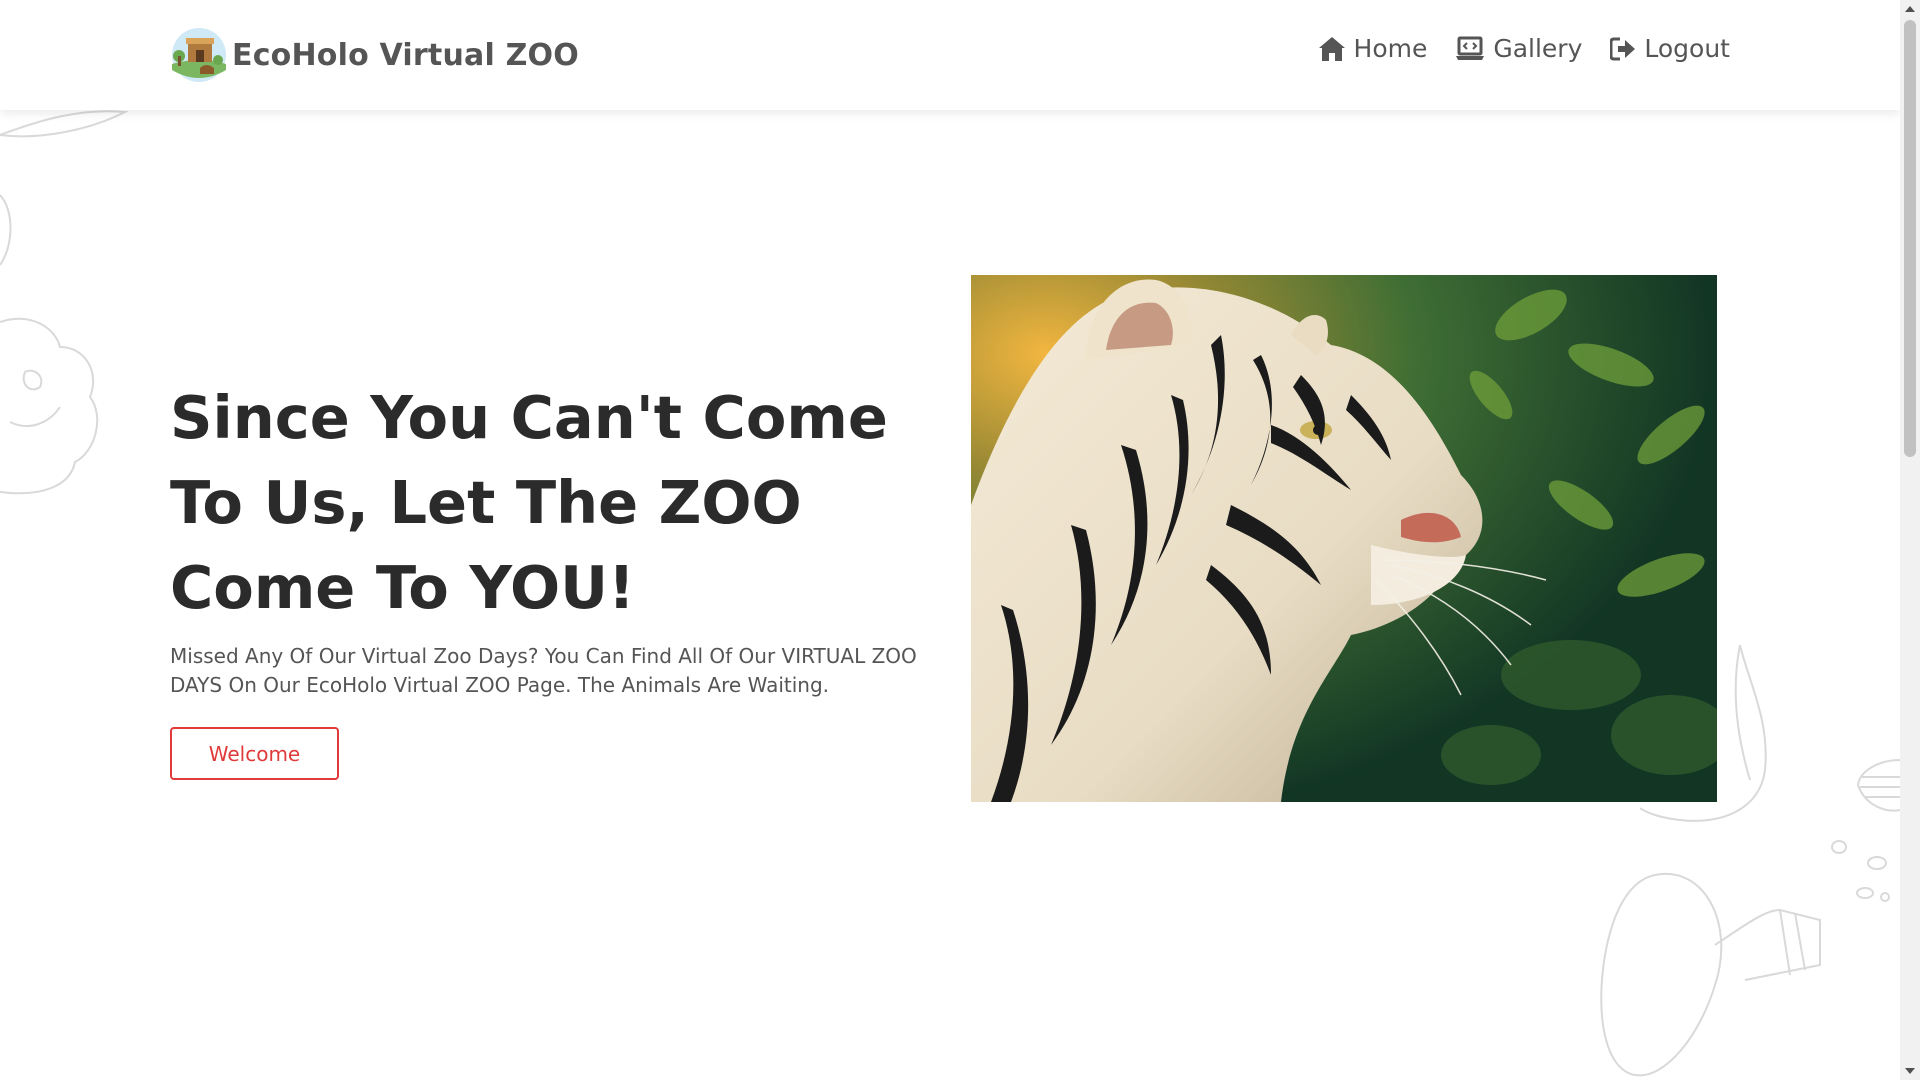 The height and width of the screenshot is (1080, 1920). Describe the element at coordinates (6, 230) in the screenshot. I see `curve-doodle` at that location.